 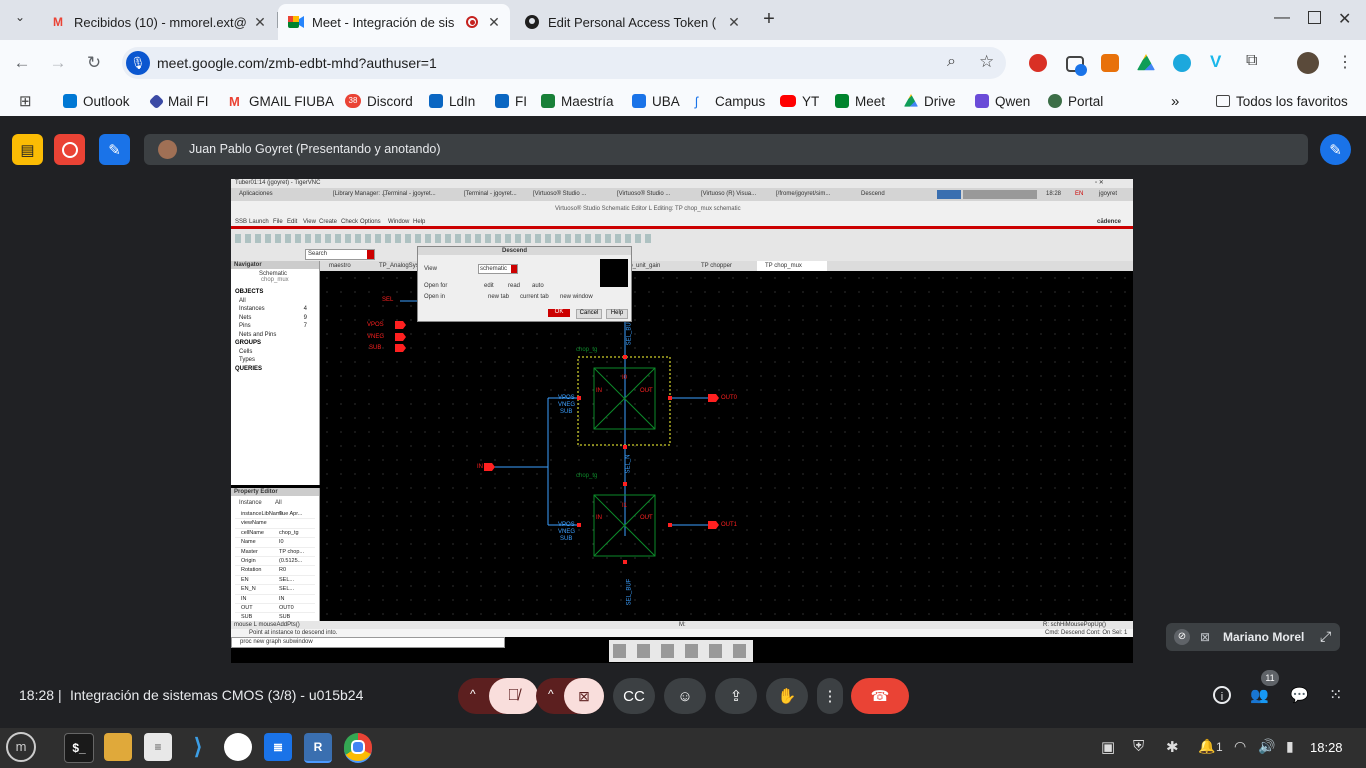 What do you see at coordinates (275, 353) in the screenshot?
I see `navigator-item: Cells` at bounding box center [275, 353].